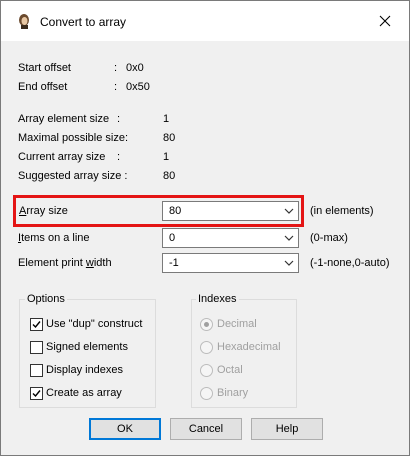 The image size is (410, 456). I want to click on display-indexes-label: Display indexes, so click(84, 370).